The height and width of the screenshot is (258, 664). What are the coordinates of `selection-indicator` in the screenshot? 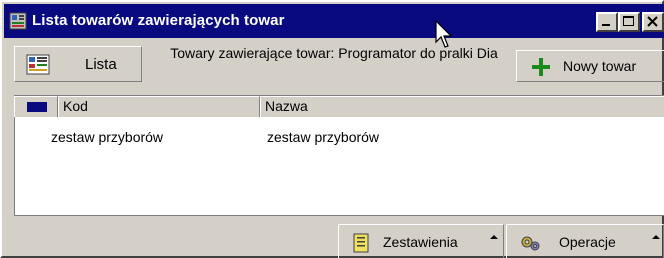 It's located at (37, 107).